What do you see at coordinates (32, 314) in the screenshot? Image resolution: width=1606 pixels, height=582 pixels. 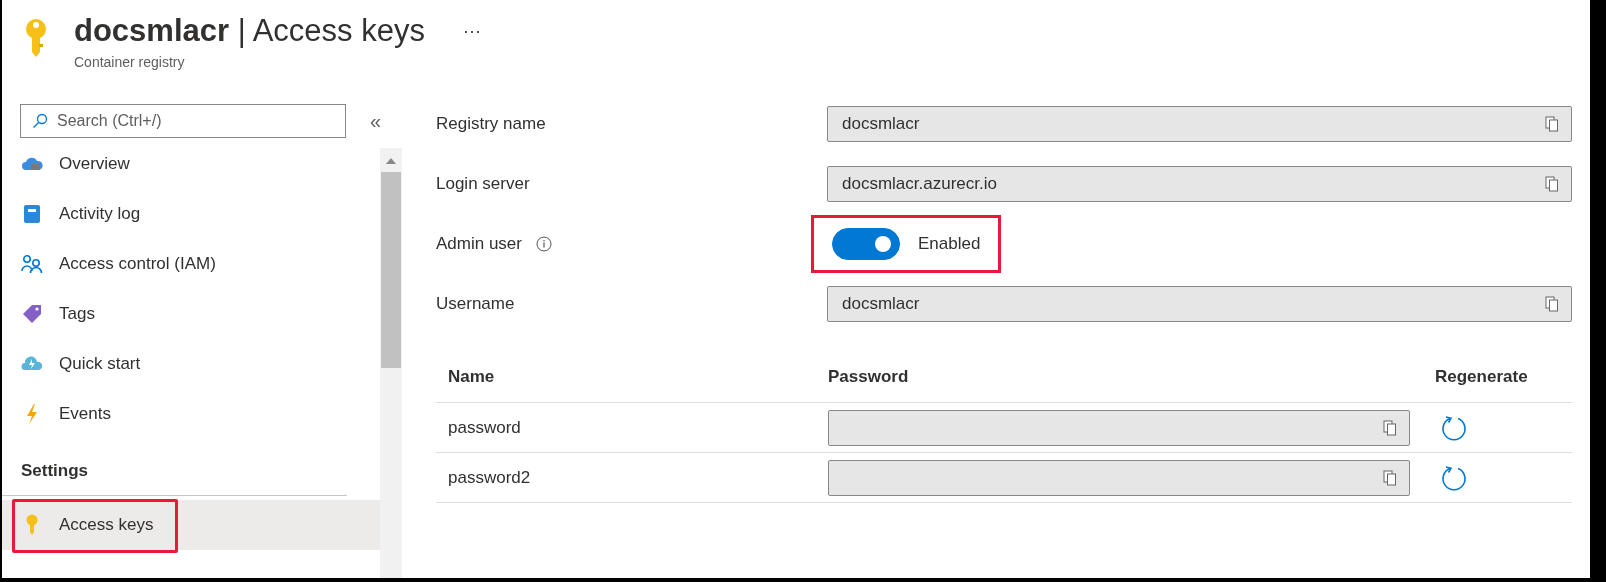 I see `tag-icon` at bounding box center [32, 314].